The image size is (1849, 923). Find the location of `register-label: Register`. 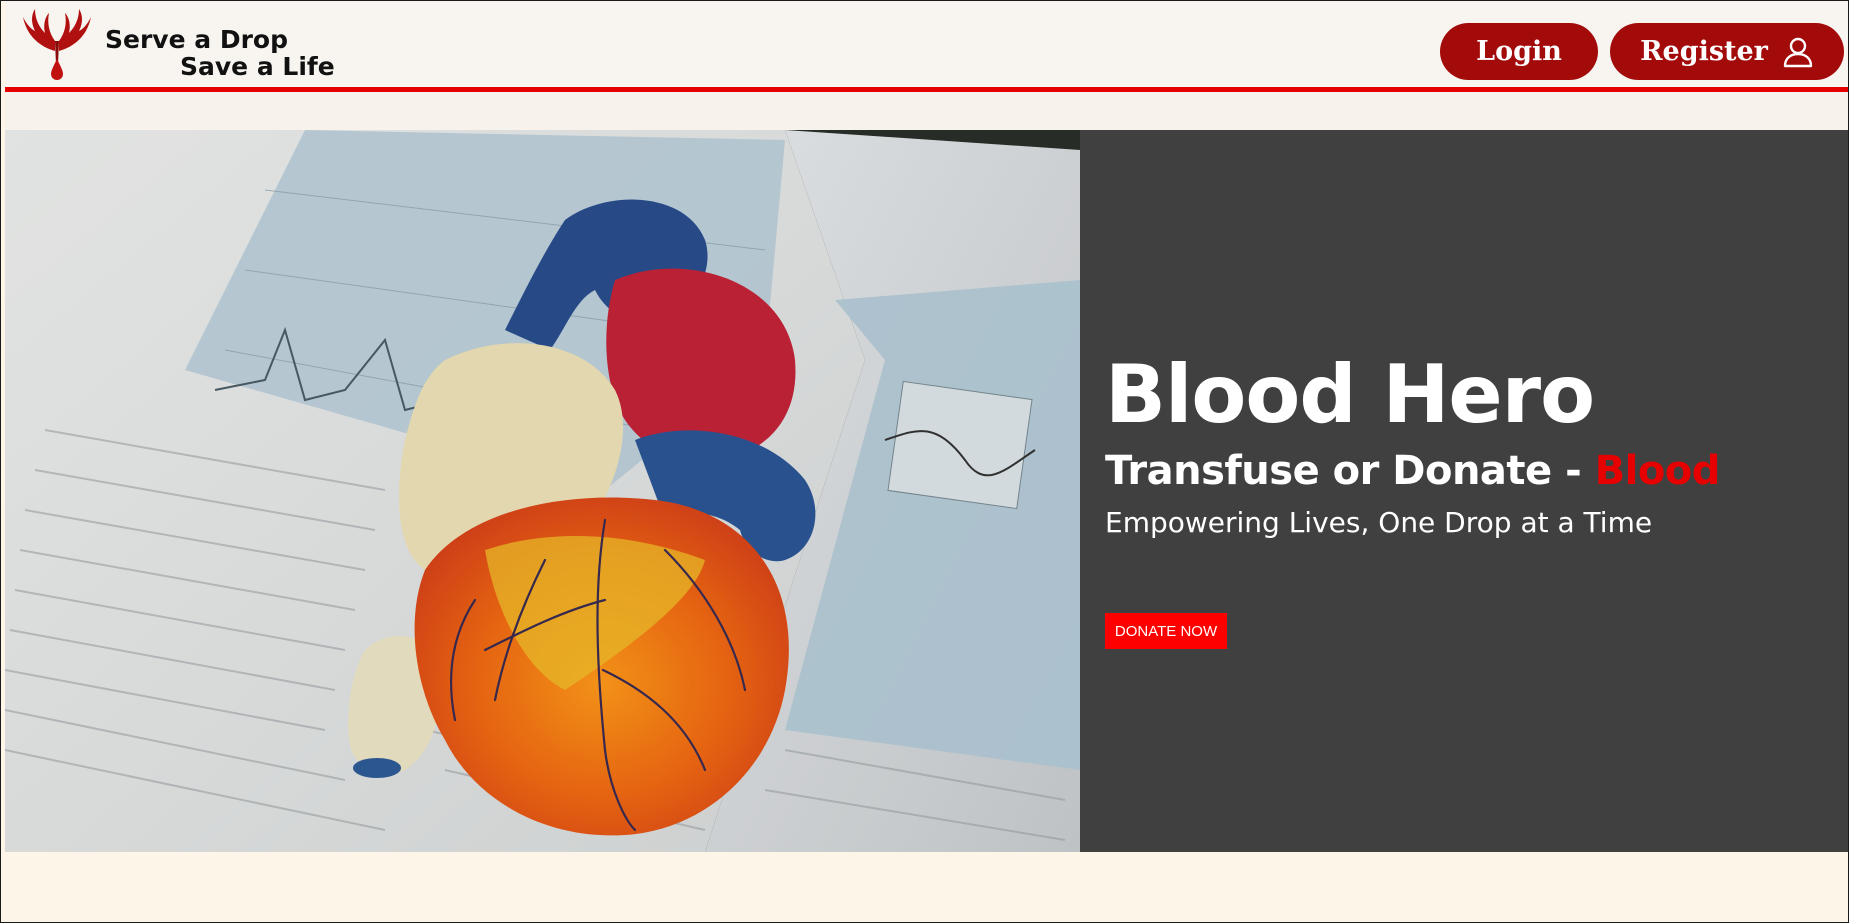

register-label: Register is located at coordinates (1704, 51).